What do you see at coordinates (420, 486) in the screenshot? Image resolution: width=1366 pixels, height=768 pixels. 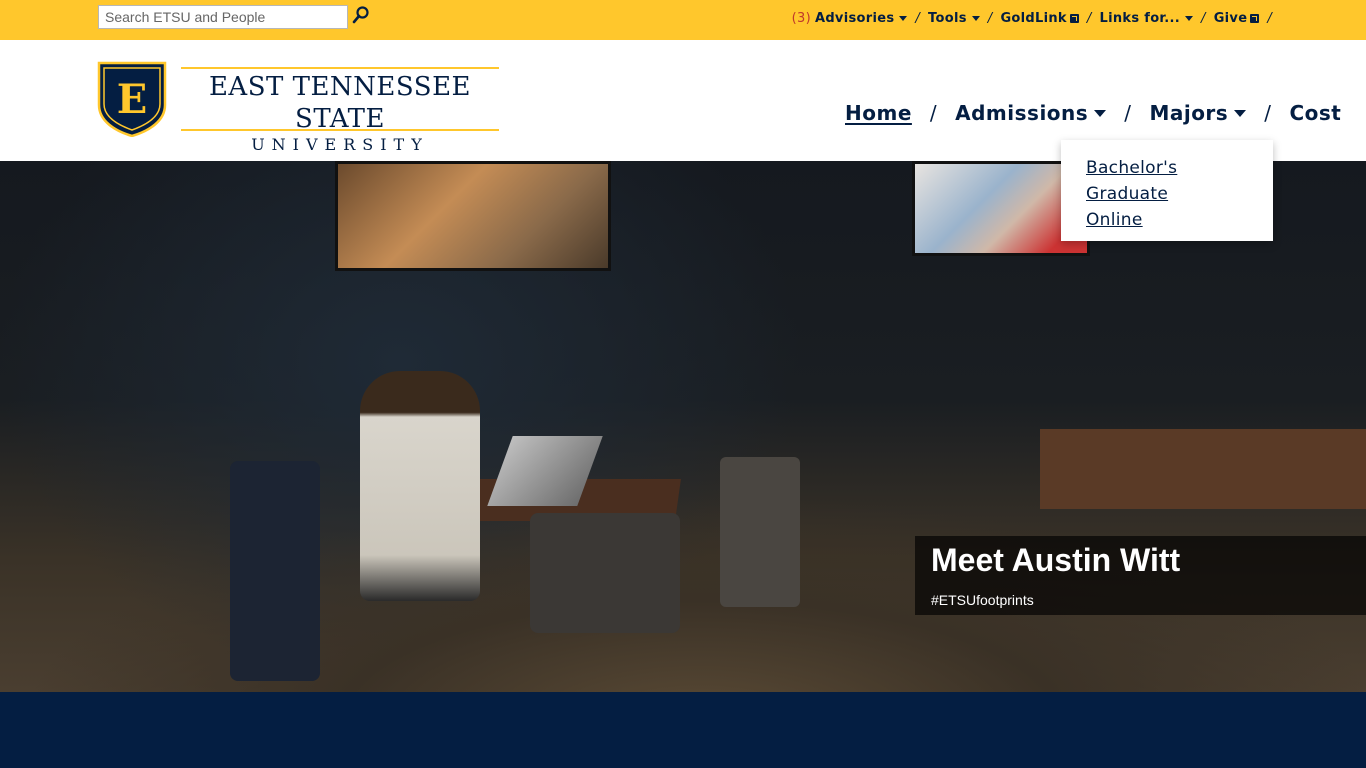 I see `student` at bounding box center [420, 486].